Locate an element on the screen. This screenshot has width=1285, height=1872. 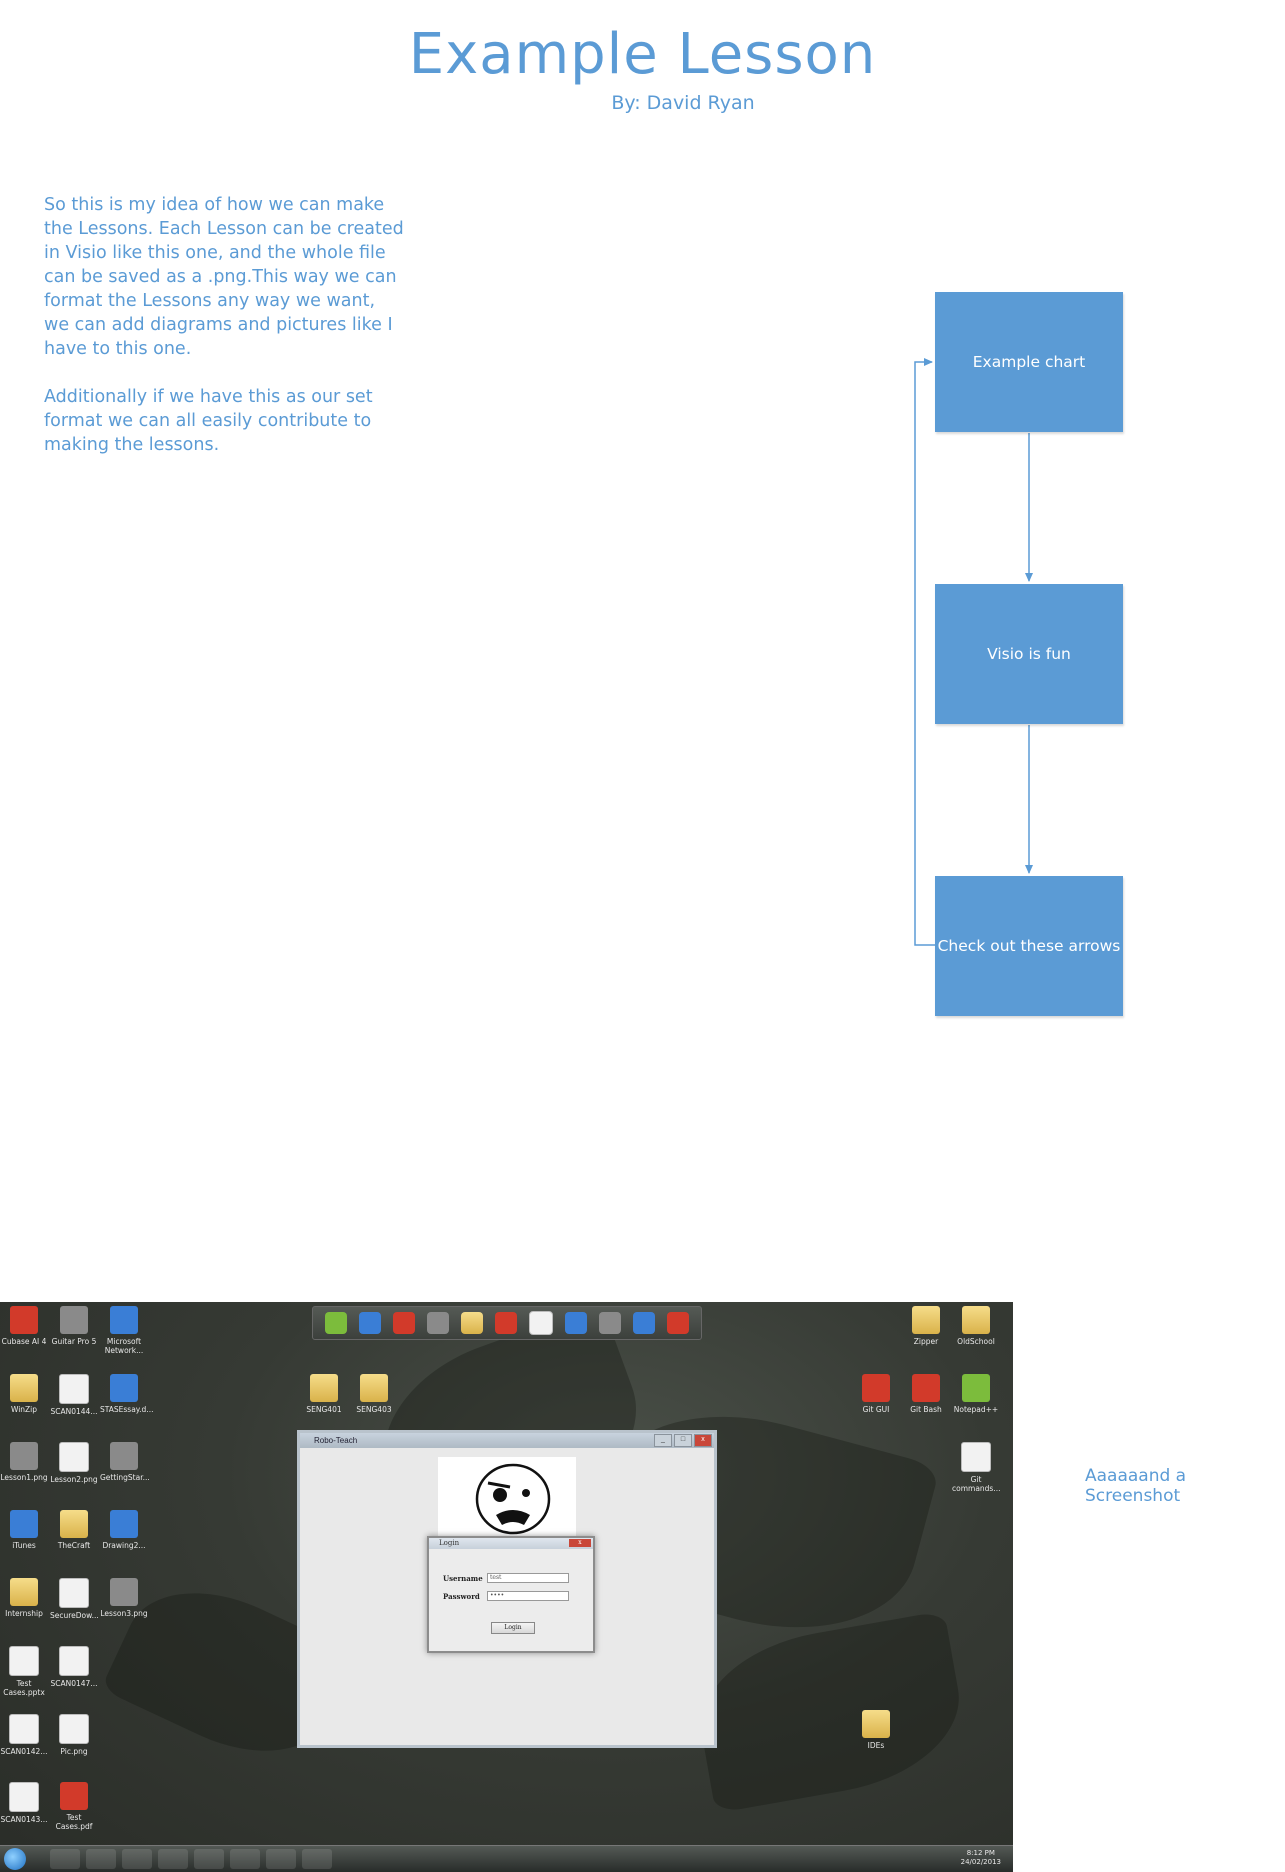
quick-launch-bar is located at coordinates (507, 1323).